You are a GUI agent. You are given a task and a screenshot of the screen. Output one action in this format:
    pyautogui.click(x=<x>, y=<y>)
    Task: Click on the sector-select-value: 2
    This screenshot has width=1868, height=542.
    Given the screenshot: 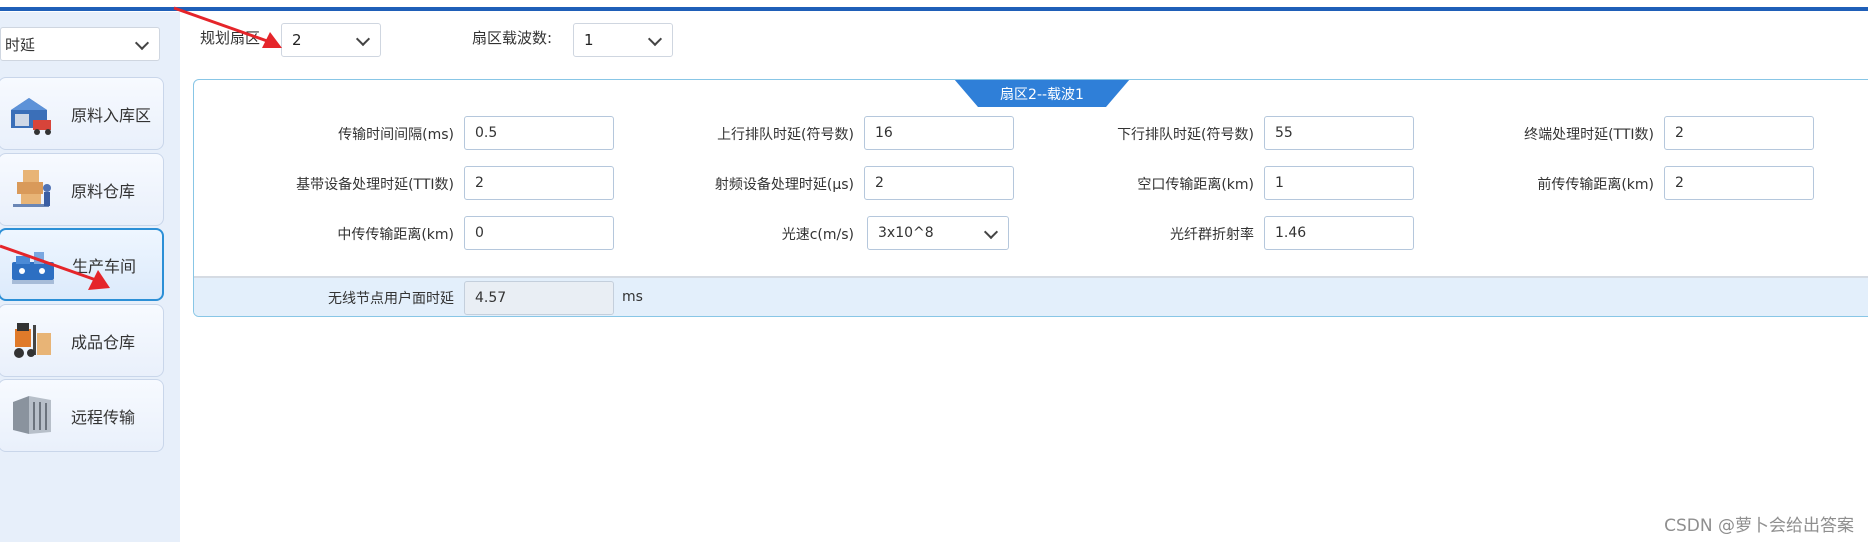 What is the action you would take?
    pyautogui.click(x=297, y=40)
    